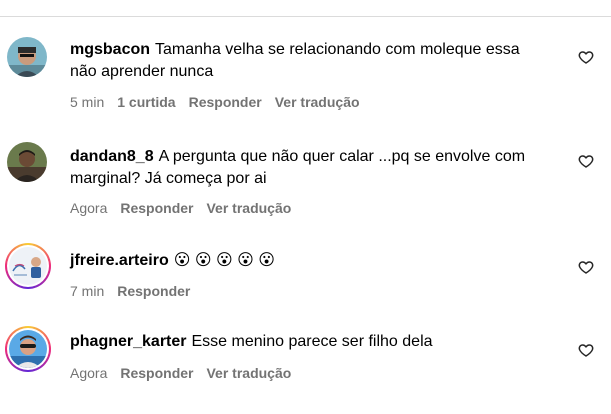  I want to click on comment-body: Esse menino parece ser filho dela, so click(312, 341).